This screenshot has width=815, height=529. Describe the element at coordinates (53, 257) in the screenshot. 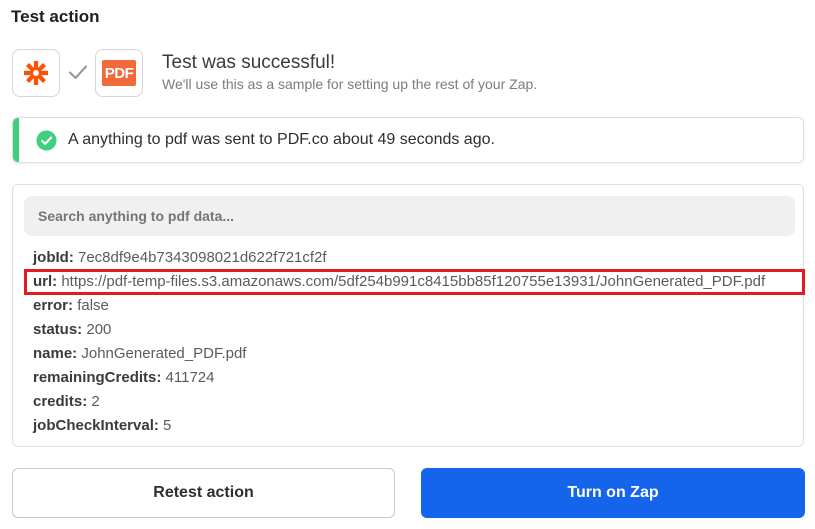

I see `field-key: jobId:` at that location.